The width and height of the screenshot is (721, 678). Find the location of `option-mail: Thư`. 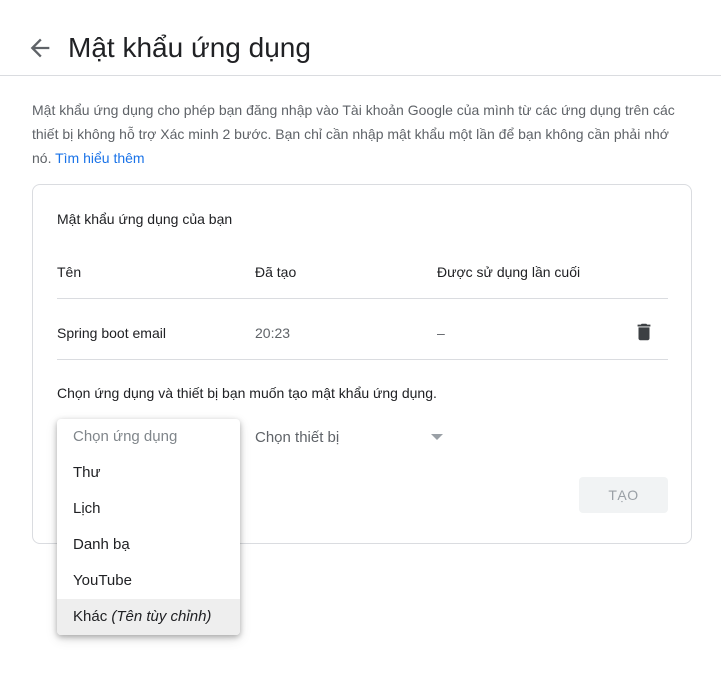

option-mail: Thư is located at coordinates (148, 473).